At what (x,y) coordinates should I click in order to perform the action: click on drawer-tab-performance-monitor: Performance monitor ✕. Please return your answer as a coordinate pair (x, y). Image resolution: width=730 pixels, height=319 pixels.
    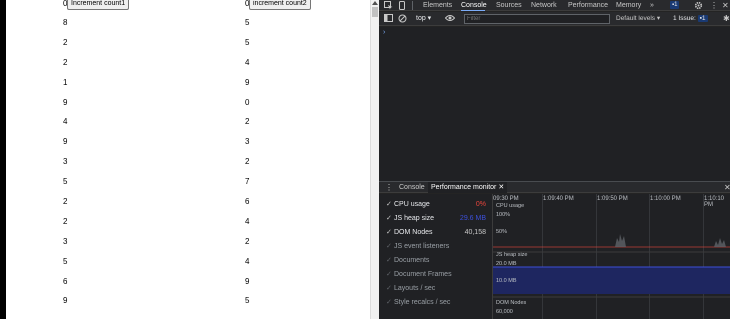
    Looking at the image, I should click on (468, 187).